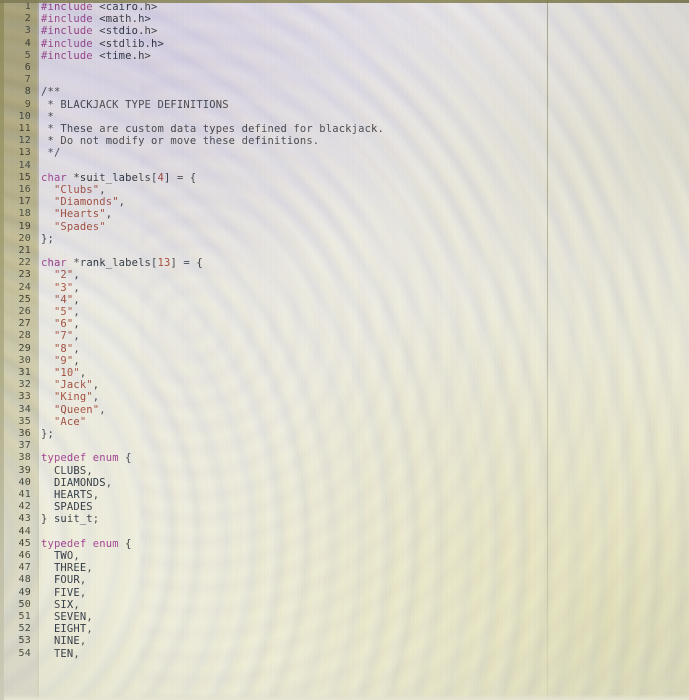 This screenshot has height=700, width=689. What do you see at coordinates (344, 251) in the screenshot?
I see `code-line: 21` at bounding box center [344, 251].